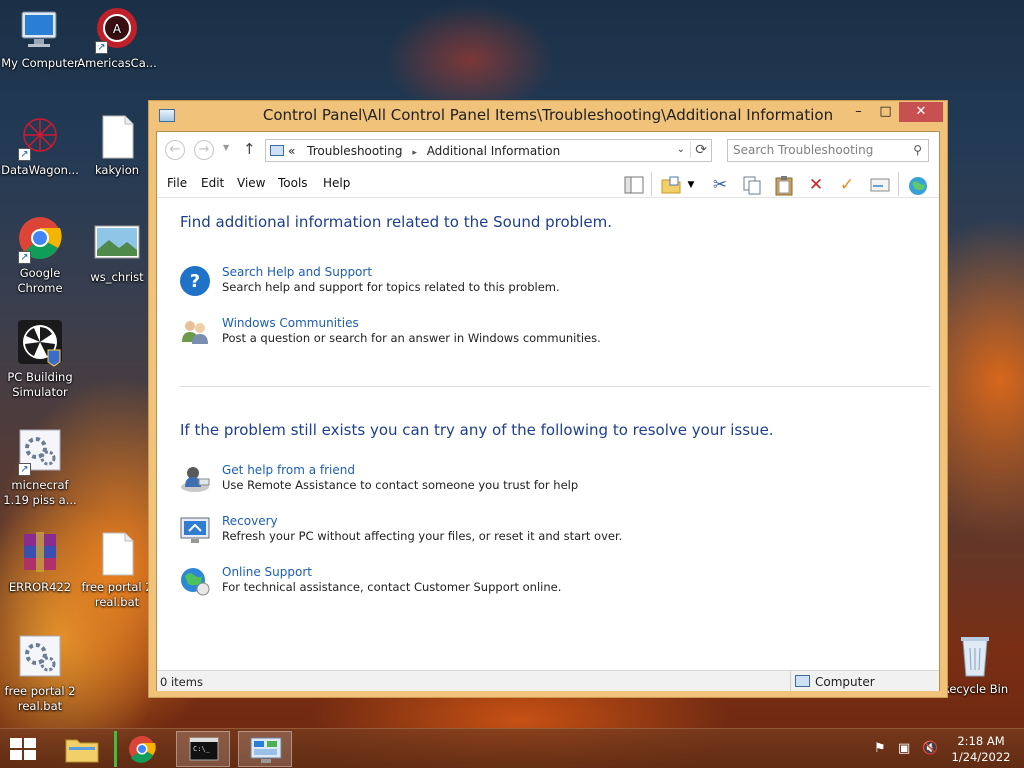 The height and width of the screenshot is (768, 1024). What do you see at coordinates (195, 530) in the screenshot?
I see `recovery-monitor-icon` at bounding box center [195, 530].